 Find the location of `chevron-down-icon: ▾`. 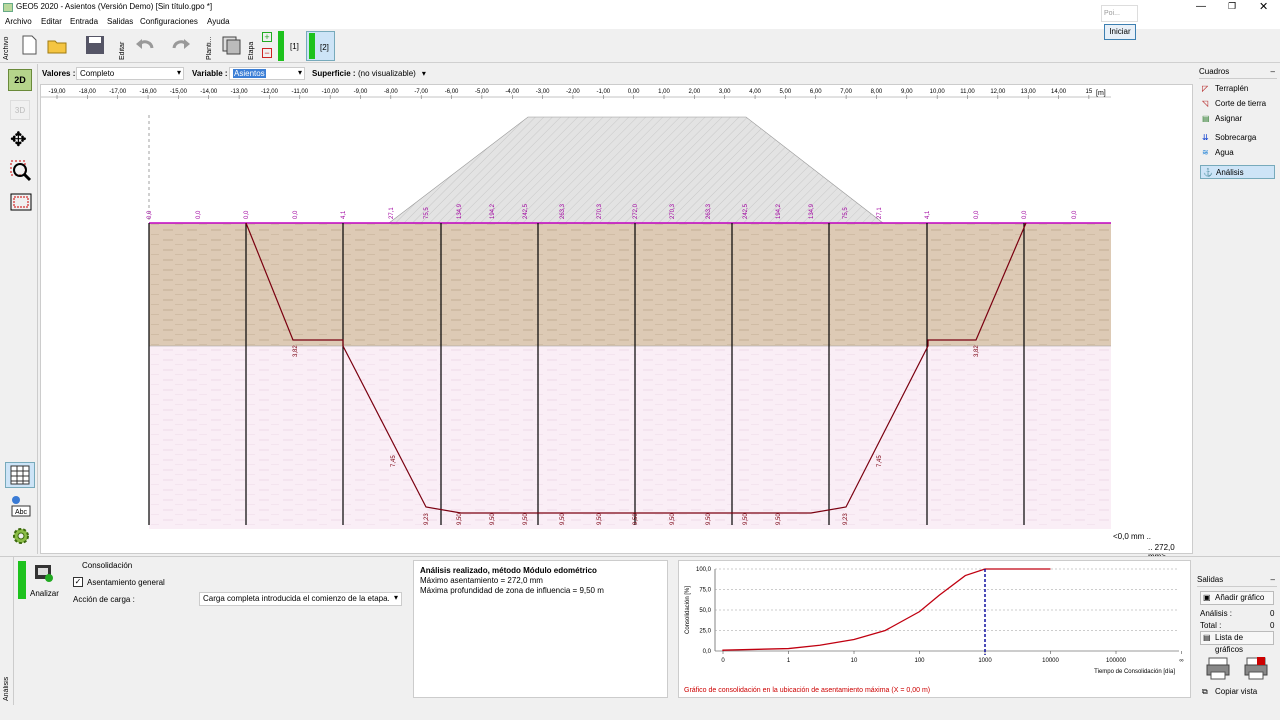

chevron-down-icon: ▾ is located at coordinates (423, 73).